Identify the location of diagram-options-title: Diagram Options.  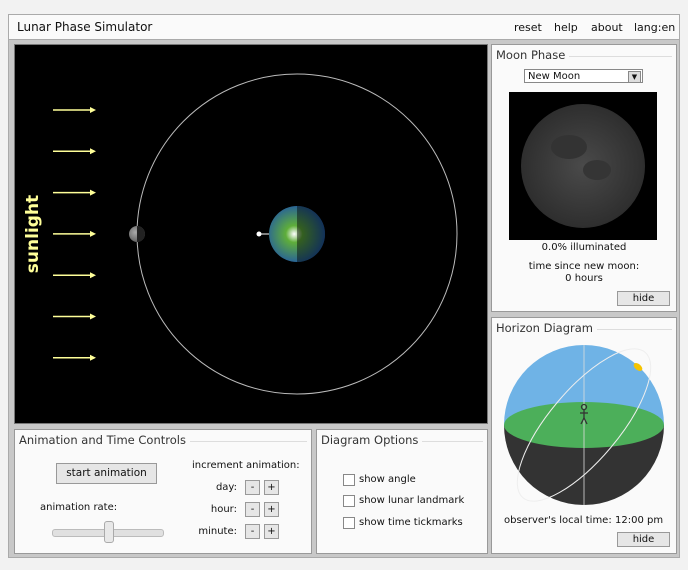
(372, 440).